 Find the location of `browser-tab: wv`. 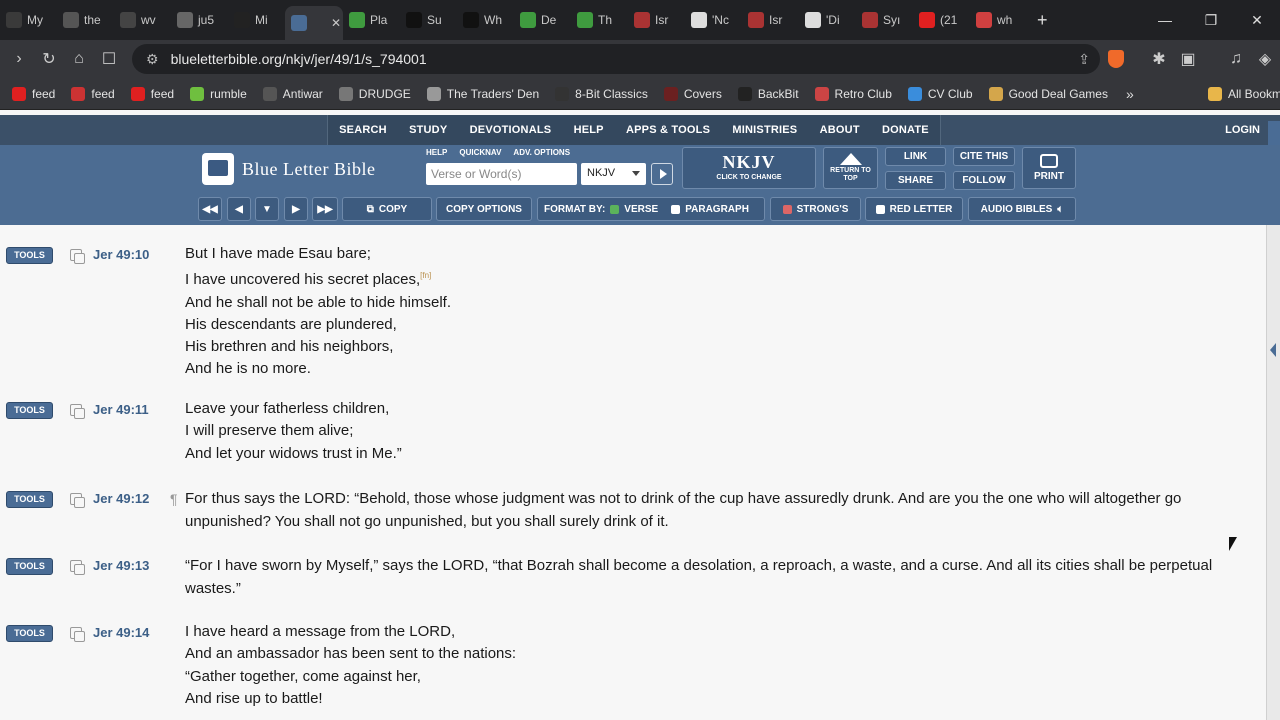

browser-tab: wv is located at coordinates (142, 20).